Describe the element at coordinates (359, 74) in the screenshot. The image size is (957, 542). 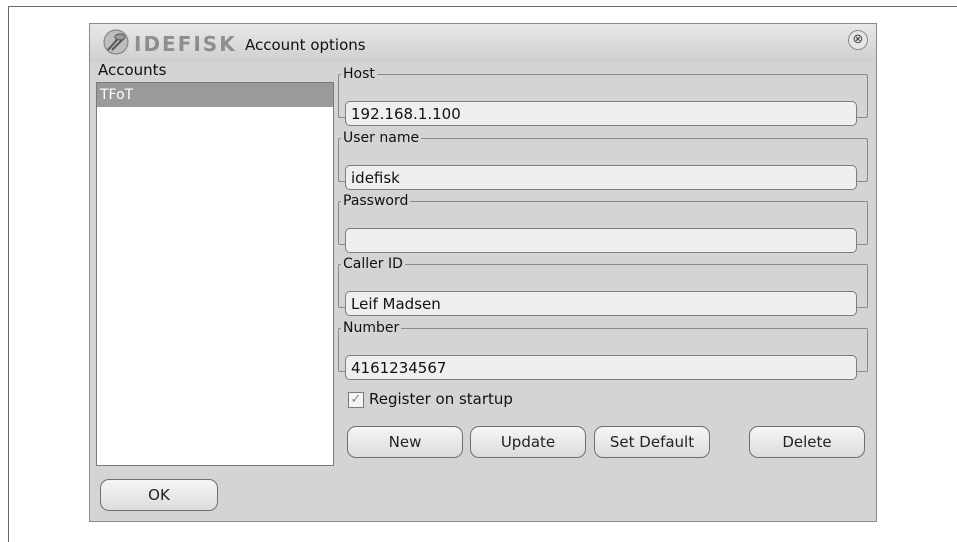
I see `host-legend: Host` at that location.